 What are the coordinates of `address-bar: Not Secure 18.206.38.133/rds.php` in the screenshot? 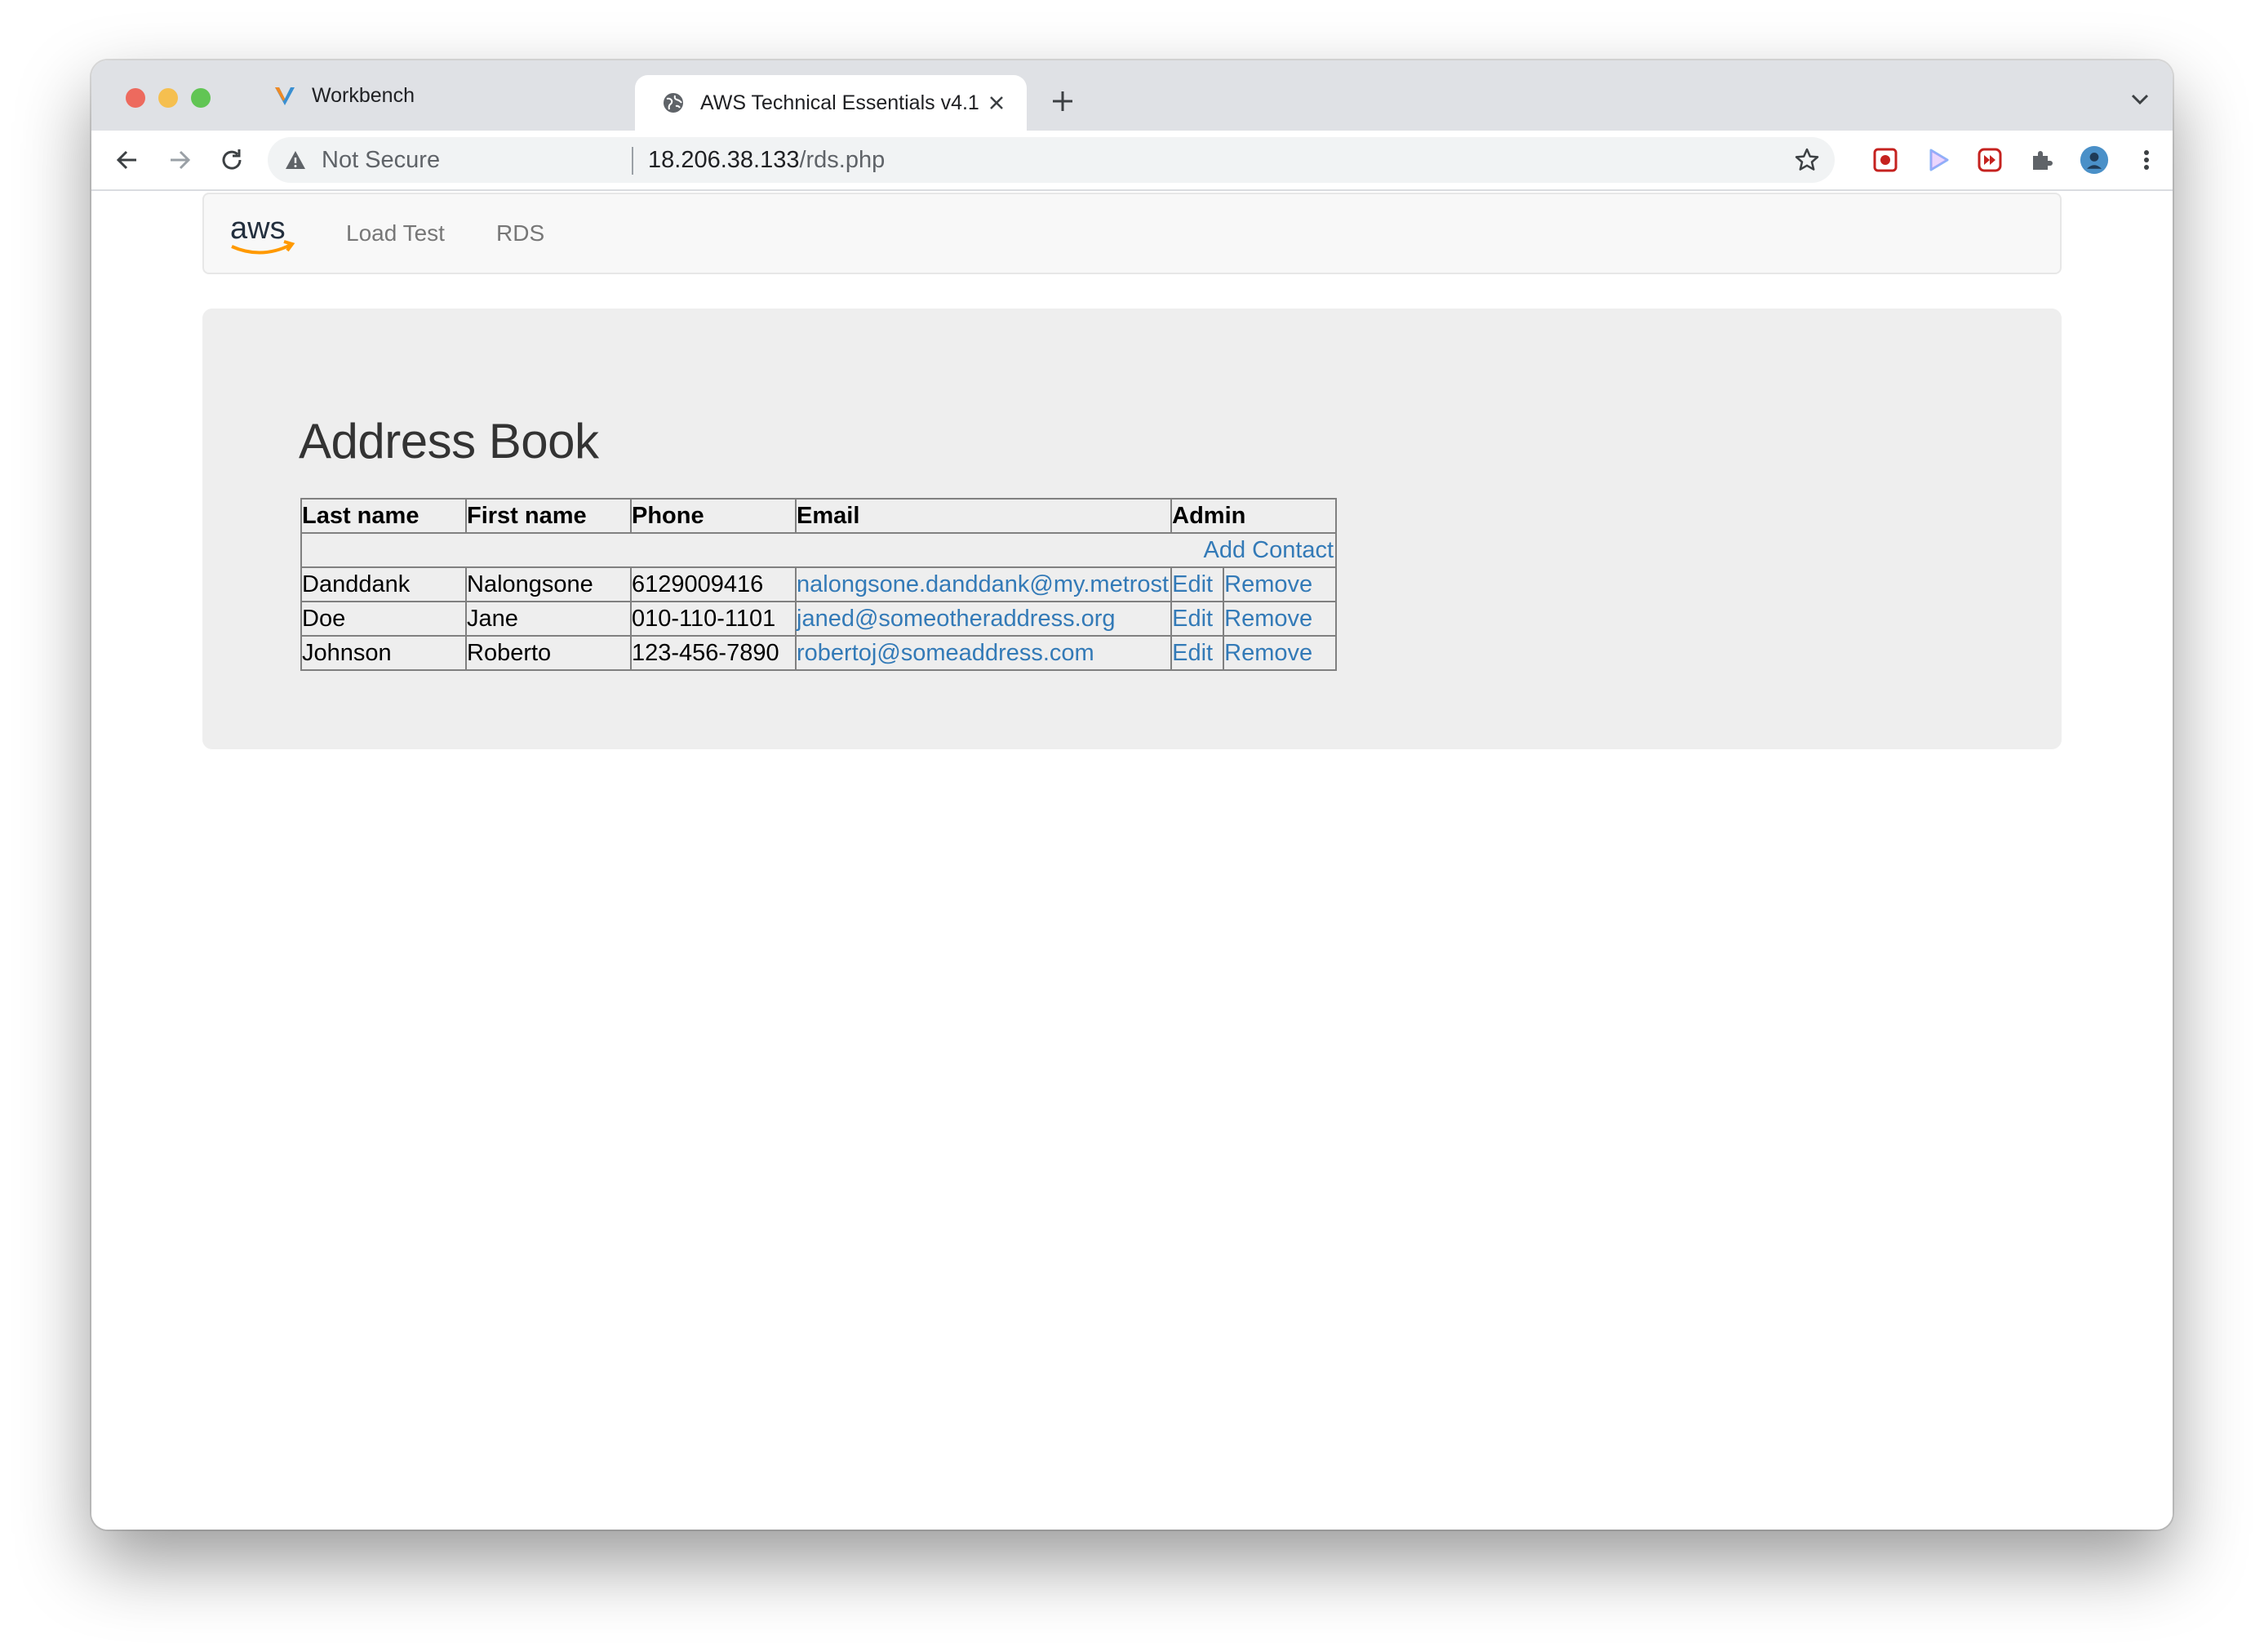 It's located at (1051, 160).